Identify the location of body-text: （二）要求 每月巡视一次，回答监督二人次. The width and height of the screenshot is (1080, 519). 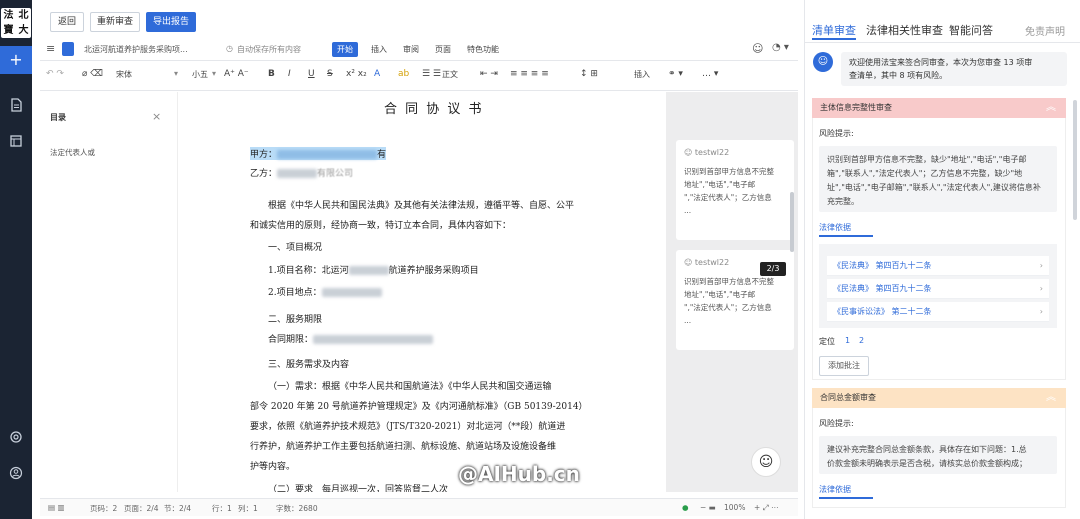
(358, 488).